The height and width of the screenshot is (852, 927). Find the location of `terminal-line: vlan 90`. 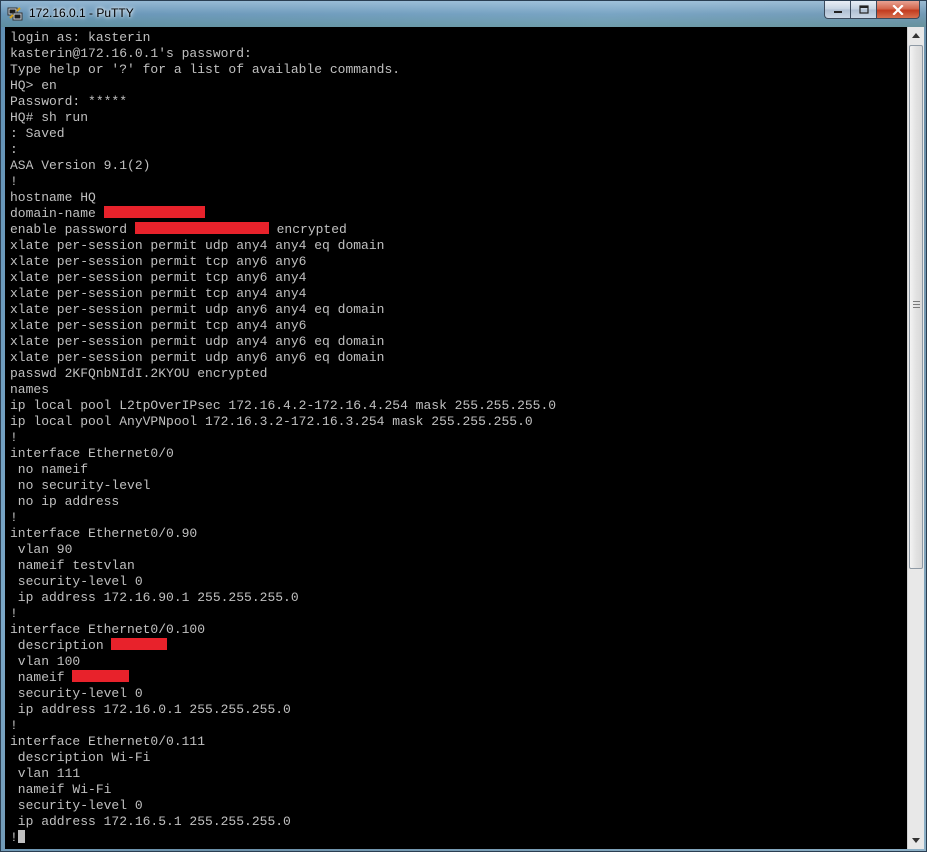

terminal-line: vlan 90 is located at coordinates (283, 550).